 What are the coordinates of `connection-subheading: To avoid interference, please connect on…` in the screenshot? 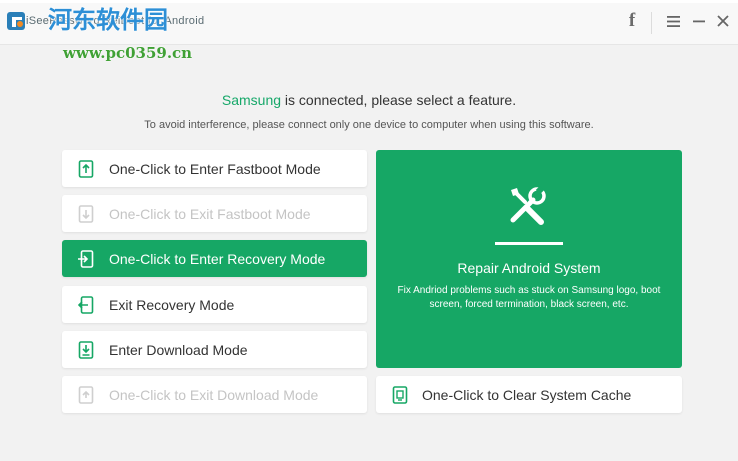 It's located at (369, 125).